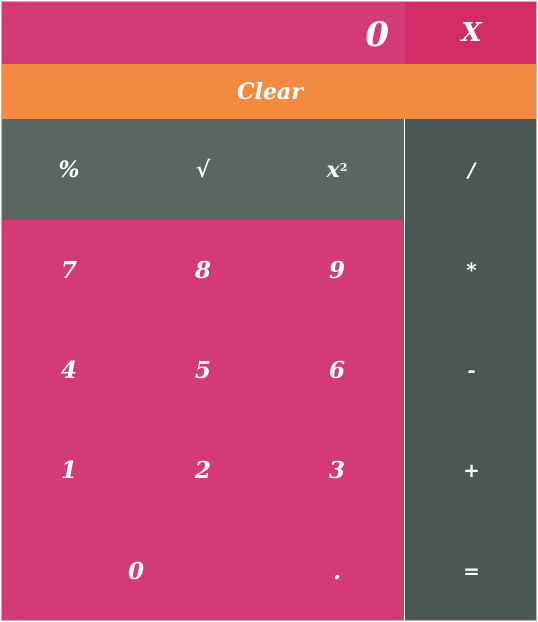 The height and width of the screenshot is (622, 538). I want to click on digit-0-button: 0, so click(136, 570).